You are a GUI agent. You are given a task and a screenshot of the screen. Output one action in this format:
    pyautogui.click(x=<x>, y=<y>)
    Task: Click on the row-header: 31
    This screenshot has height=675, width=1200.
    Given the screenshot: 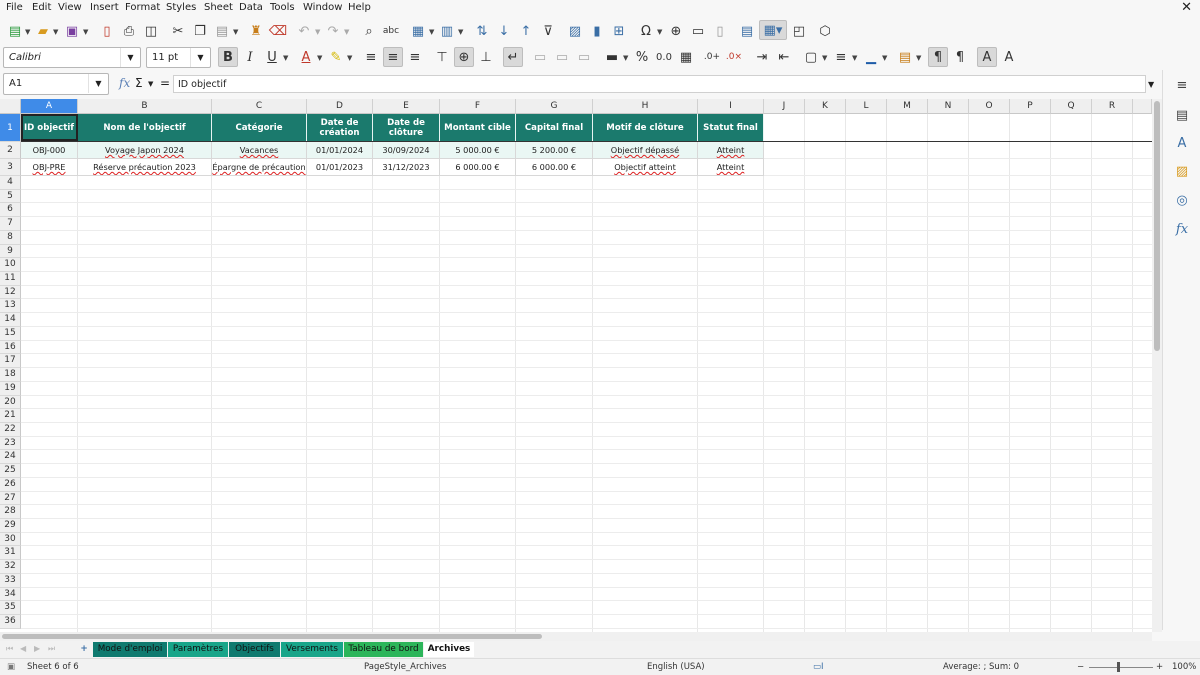 What is the action you would take?
    pyautogui.click(x=10, y=553)
    